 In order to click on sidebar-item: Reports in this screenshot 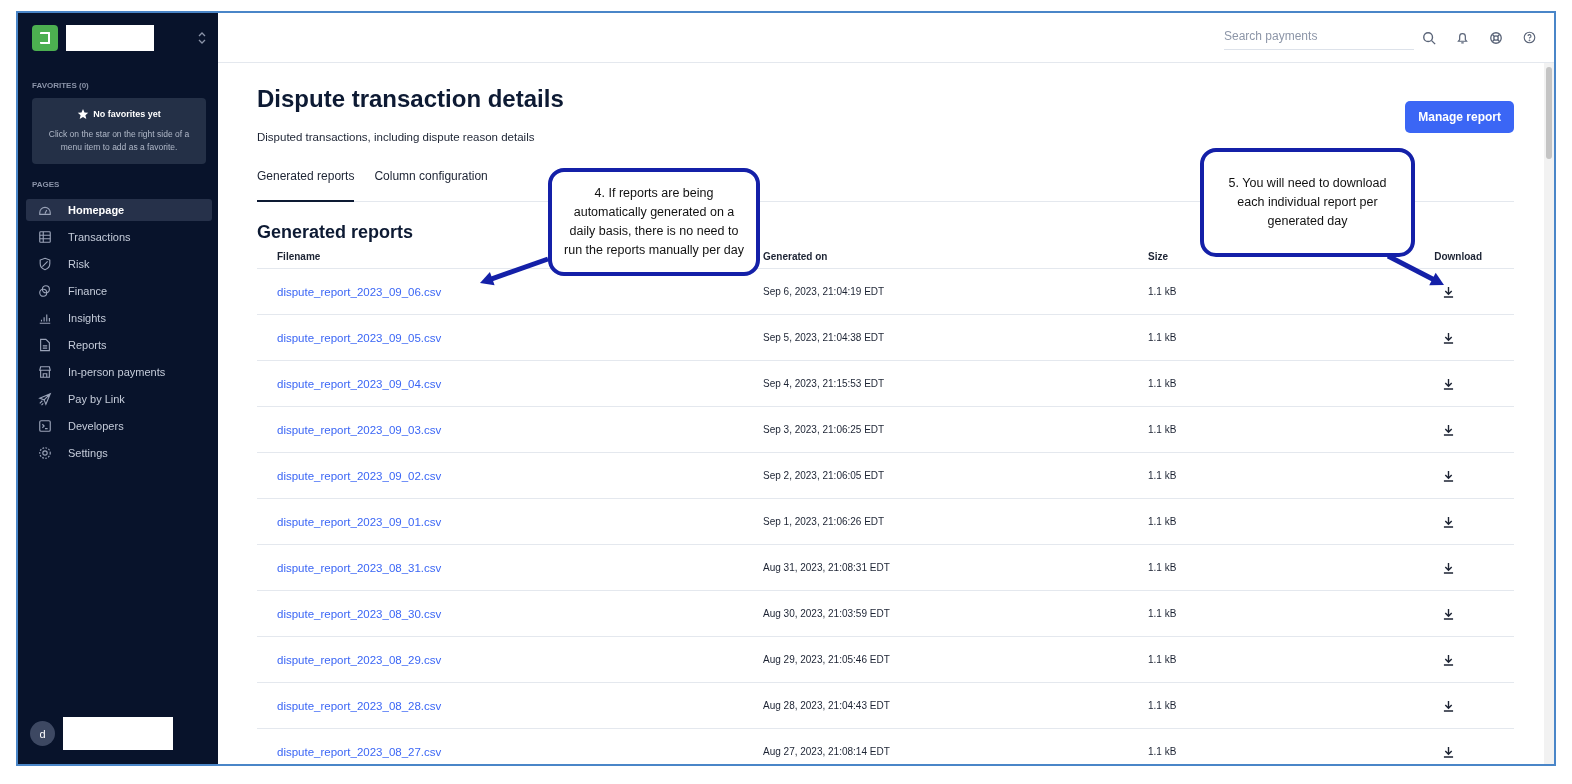, I will do `click(119, 345)`.